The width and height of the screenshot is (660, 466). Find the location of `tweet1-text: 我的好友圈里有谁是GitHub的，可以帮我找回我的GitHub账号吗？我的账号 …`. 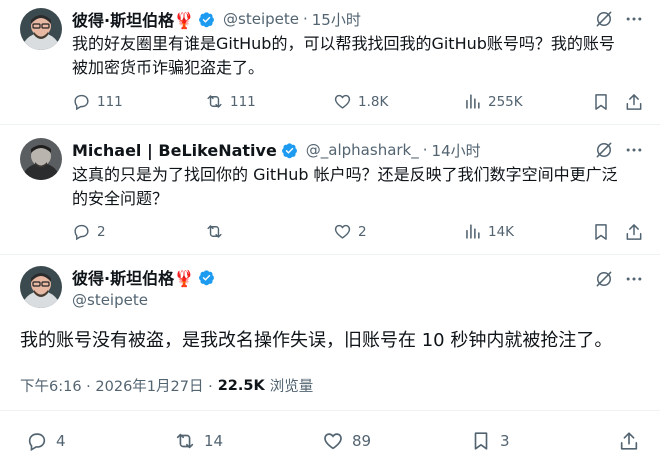

tweet1-text: 我的好友圈里有谁是GitHub的，可以帮我找回我的GitHub账号吗？我的账号 … is located at coordinates (362, 56).